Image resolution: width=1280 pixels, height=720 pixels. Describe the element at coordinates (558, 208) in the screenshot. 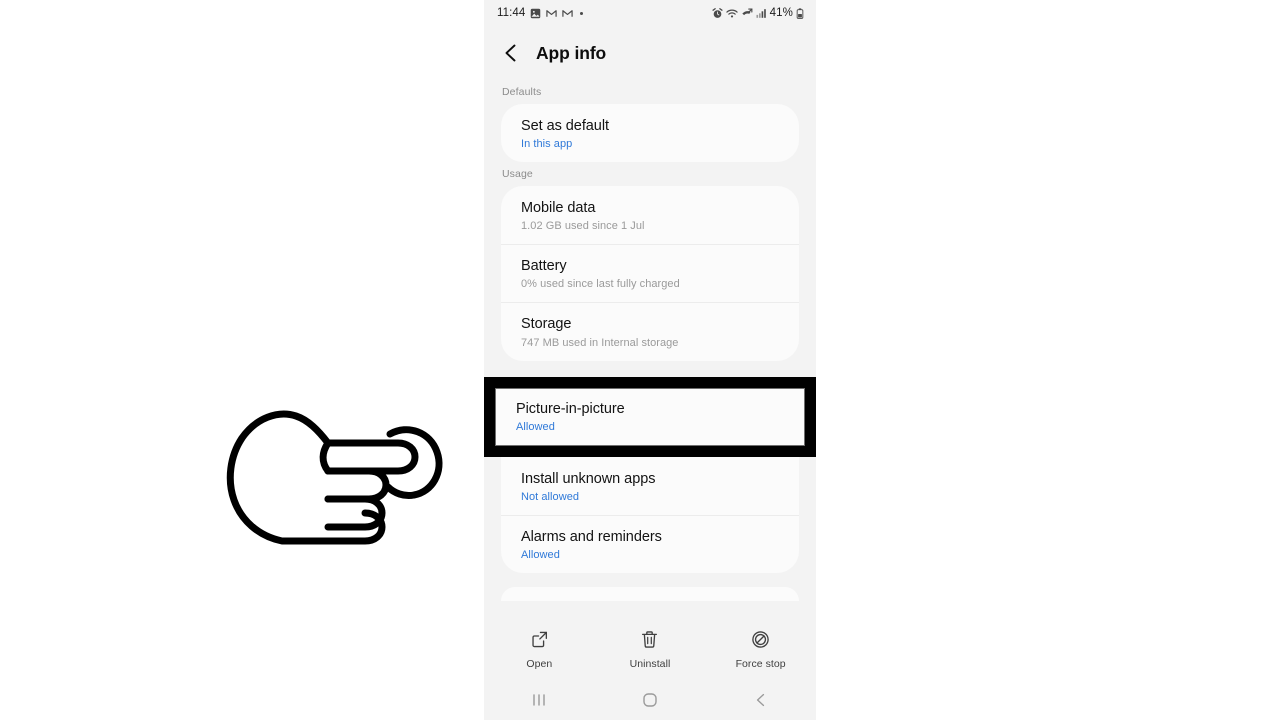

I see `row-title: Mobile data` at that location.